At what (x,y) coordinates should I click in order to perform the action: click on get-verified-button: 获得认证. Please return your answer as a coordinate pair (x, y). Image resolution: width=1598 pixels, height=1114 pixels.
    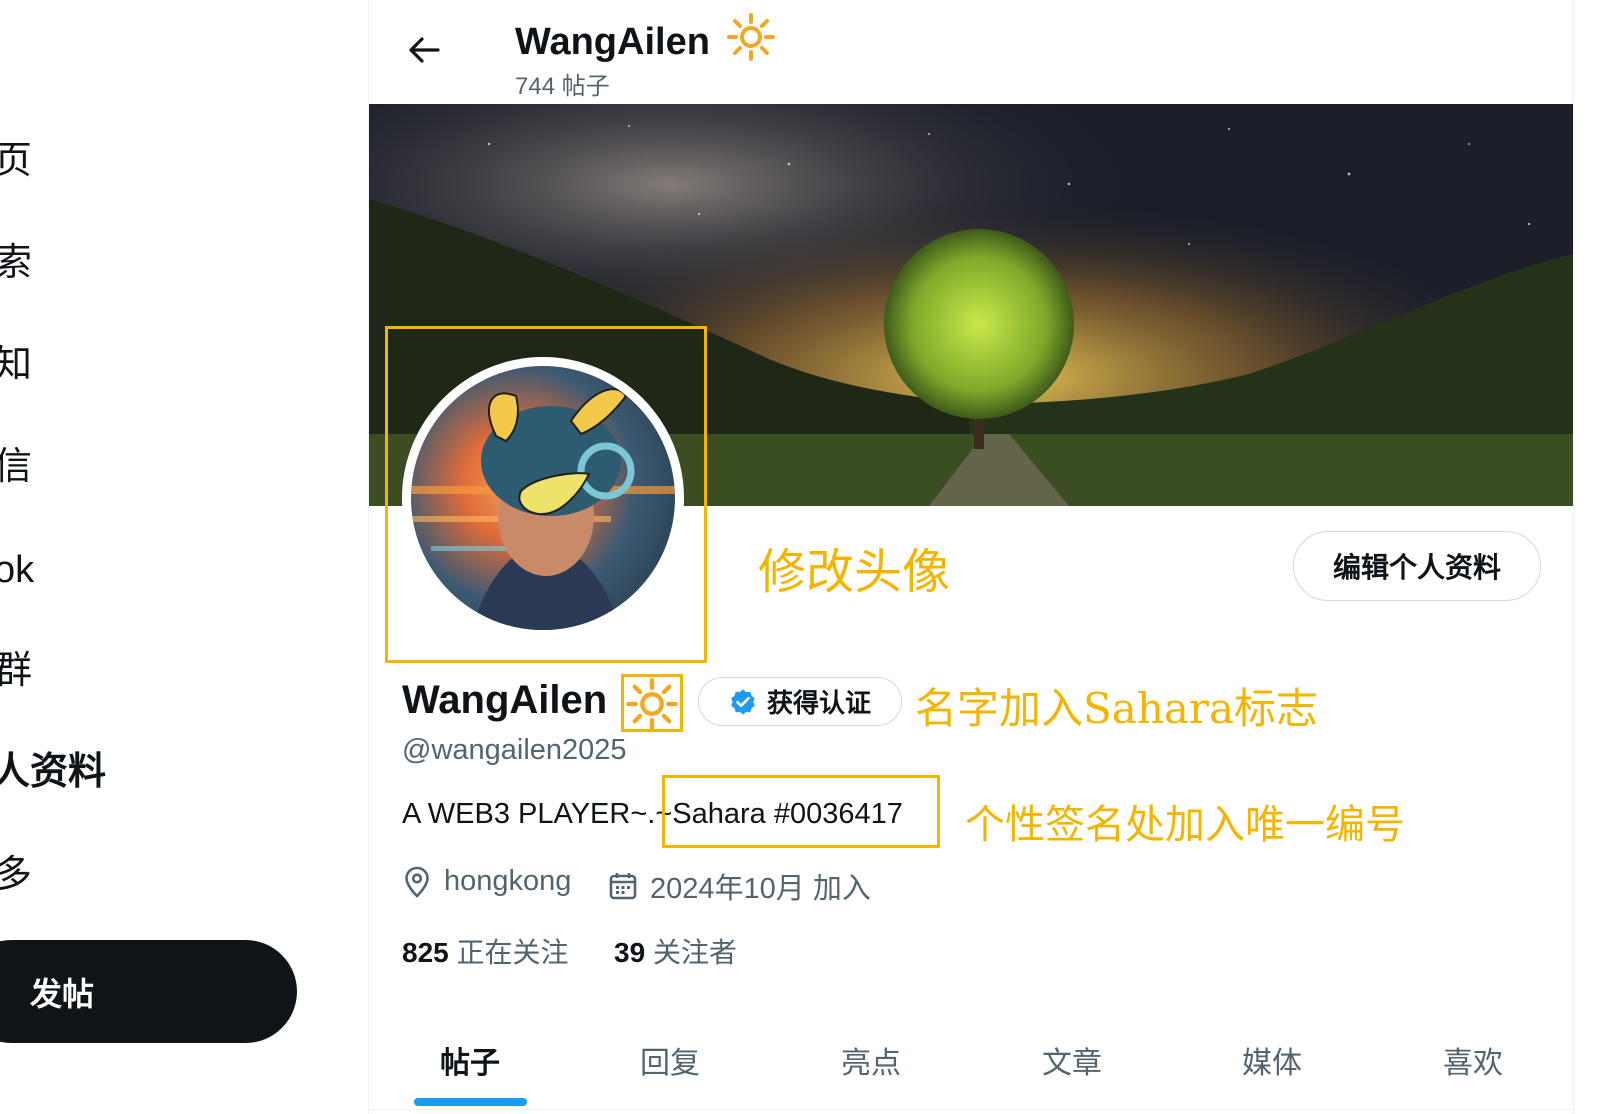
    Looking at the image, I should click on (800, 701).